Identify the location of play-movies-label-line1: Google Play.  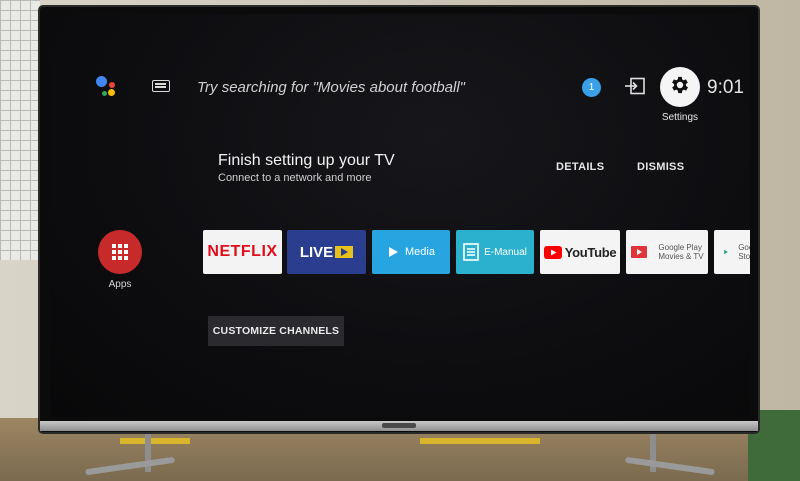
(680, 247).